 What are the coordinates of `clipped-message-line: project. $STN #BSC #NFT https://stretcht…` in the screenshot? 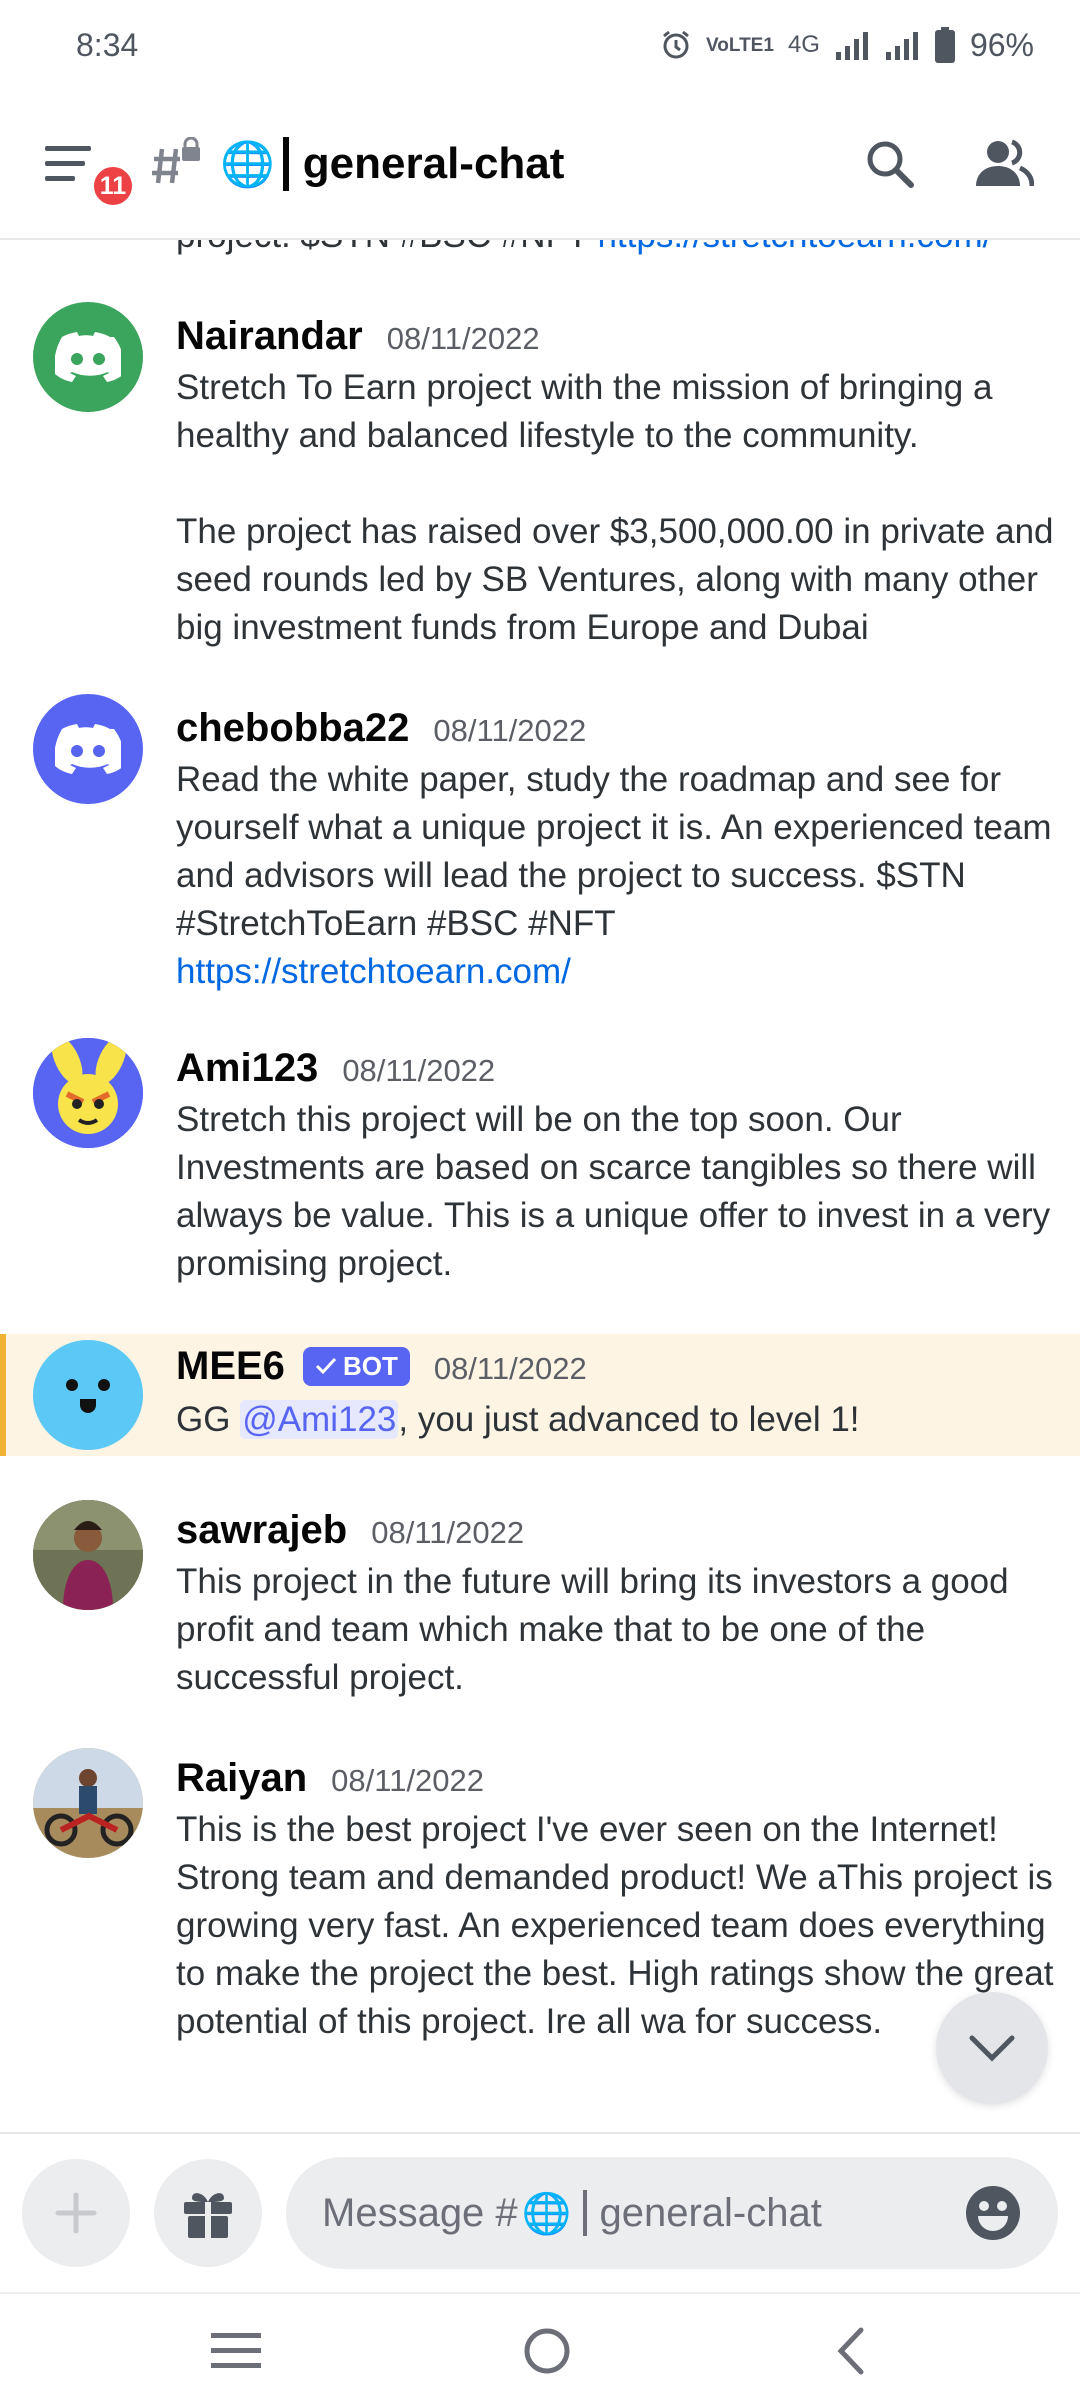 It's located at (584, 248).